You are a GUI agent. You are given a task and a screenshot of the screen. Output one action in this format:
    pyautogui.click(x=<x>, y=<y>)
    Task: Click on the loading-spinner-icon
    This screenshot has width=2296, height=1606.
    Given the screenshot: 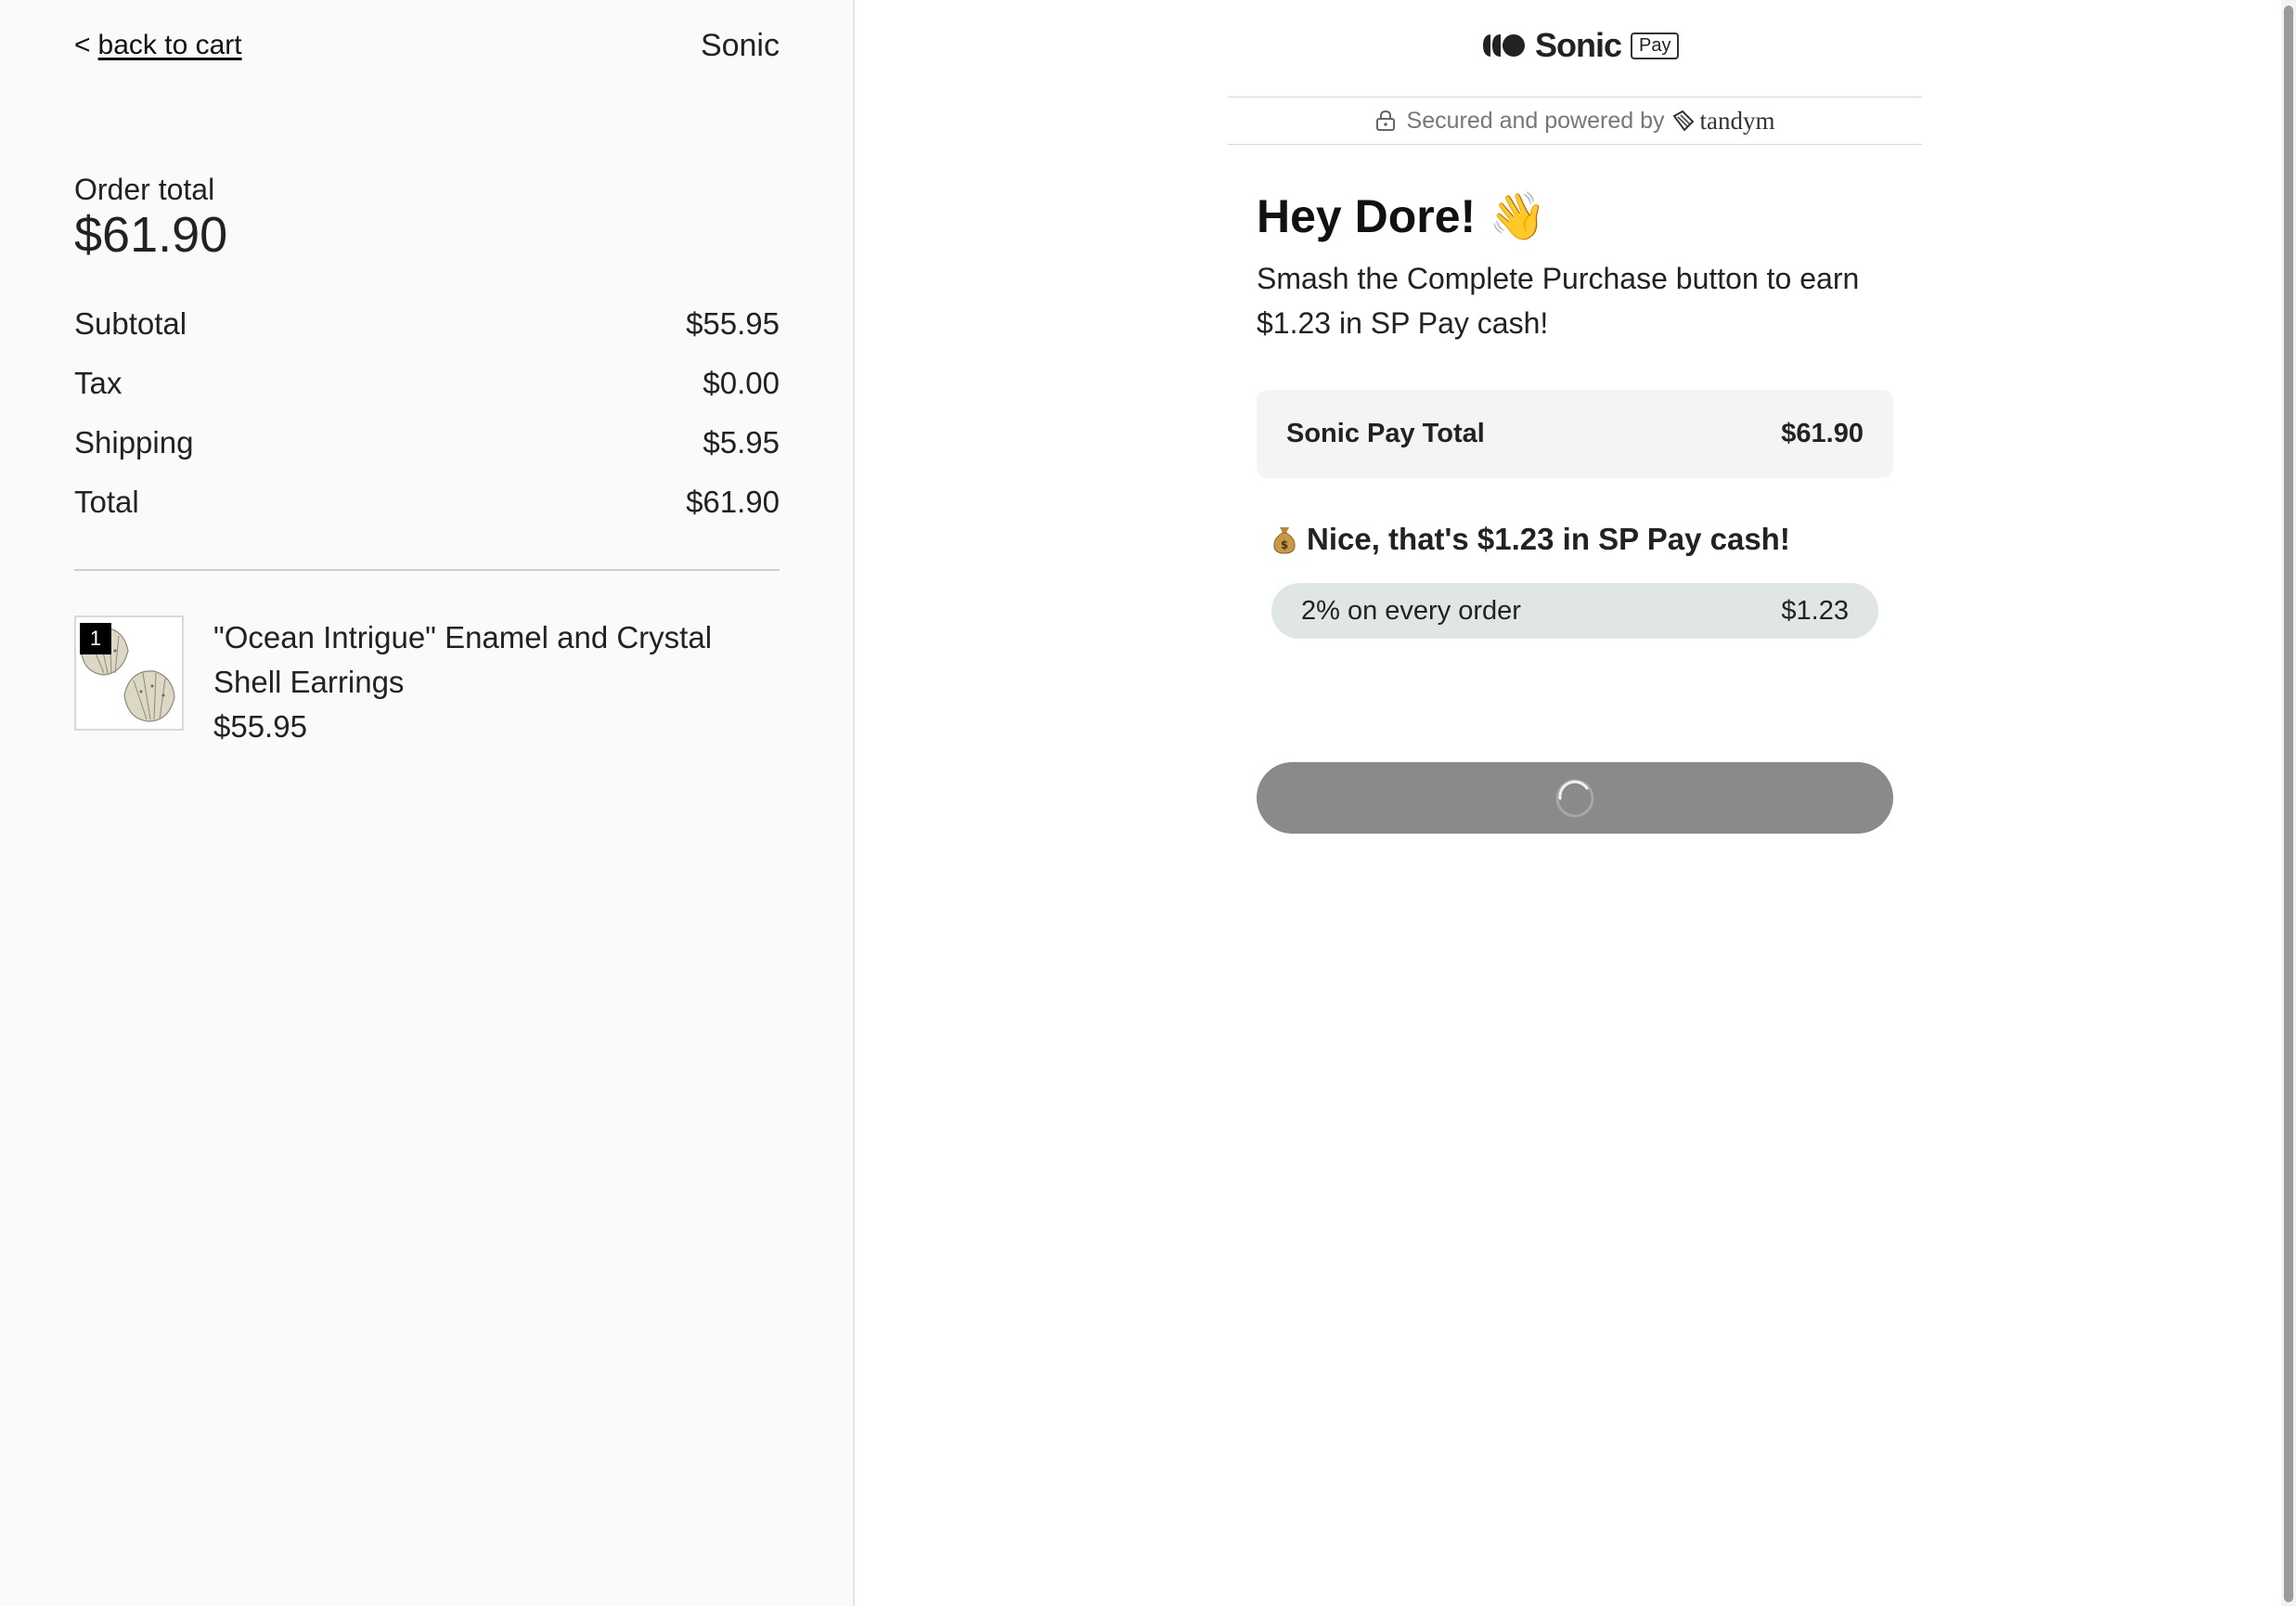 What is the action you would take?
    pyautogui.click(x=1574, y=798)
    